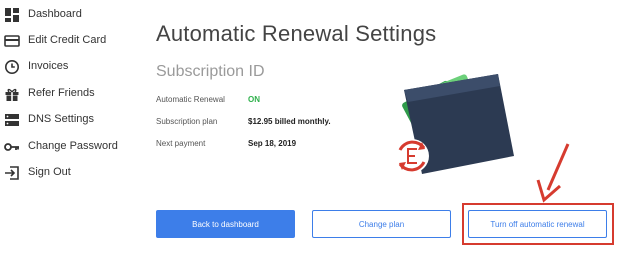 This screenshot has width=628, height=255. What do you see at coordinates (254, 99) in the screenshot?
I see `automatic-renewal-status: ON` at bounding box center [254, 99].